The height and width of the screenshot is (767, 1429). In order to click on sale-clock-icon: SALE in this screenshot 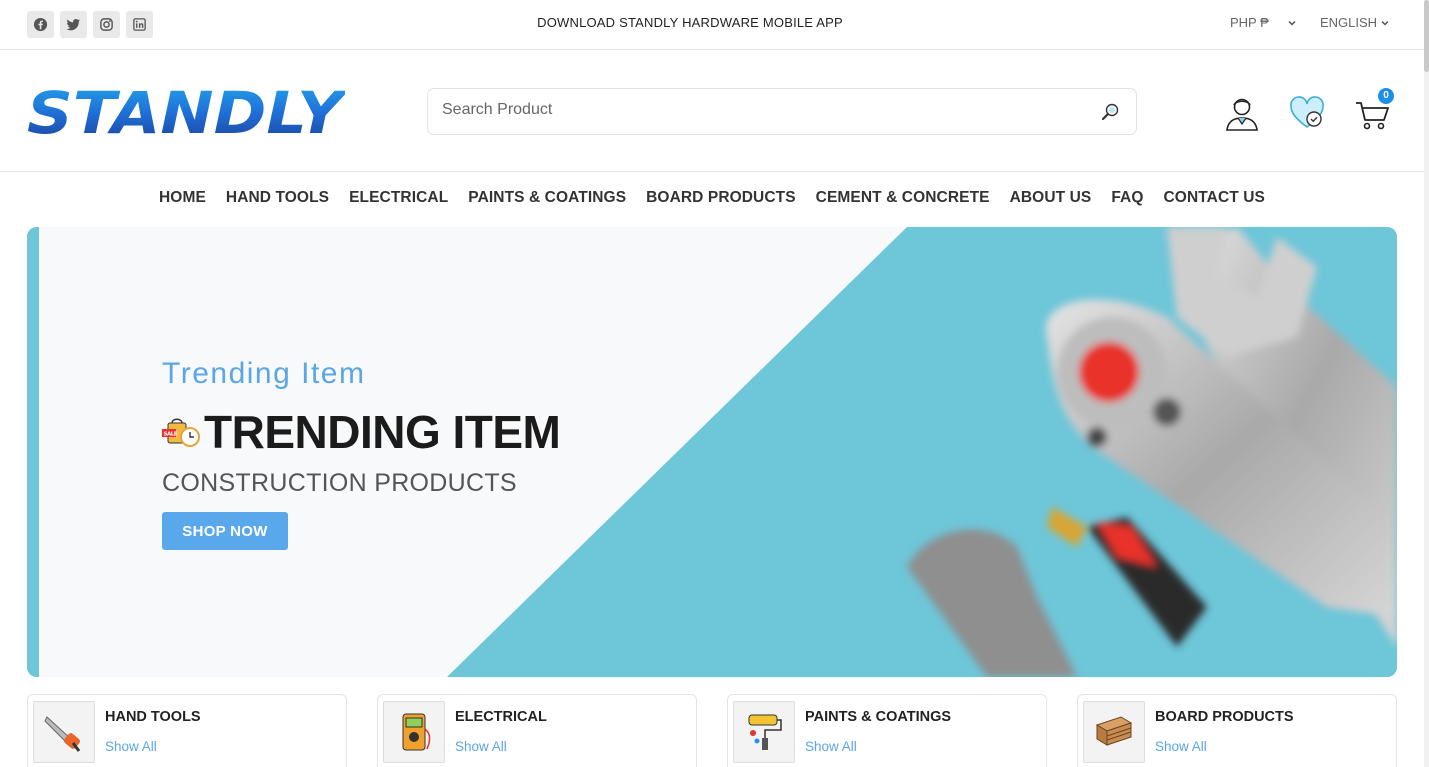, I will do `click(181, 432)`.